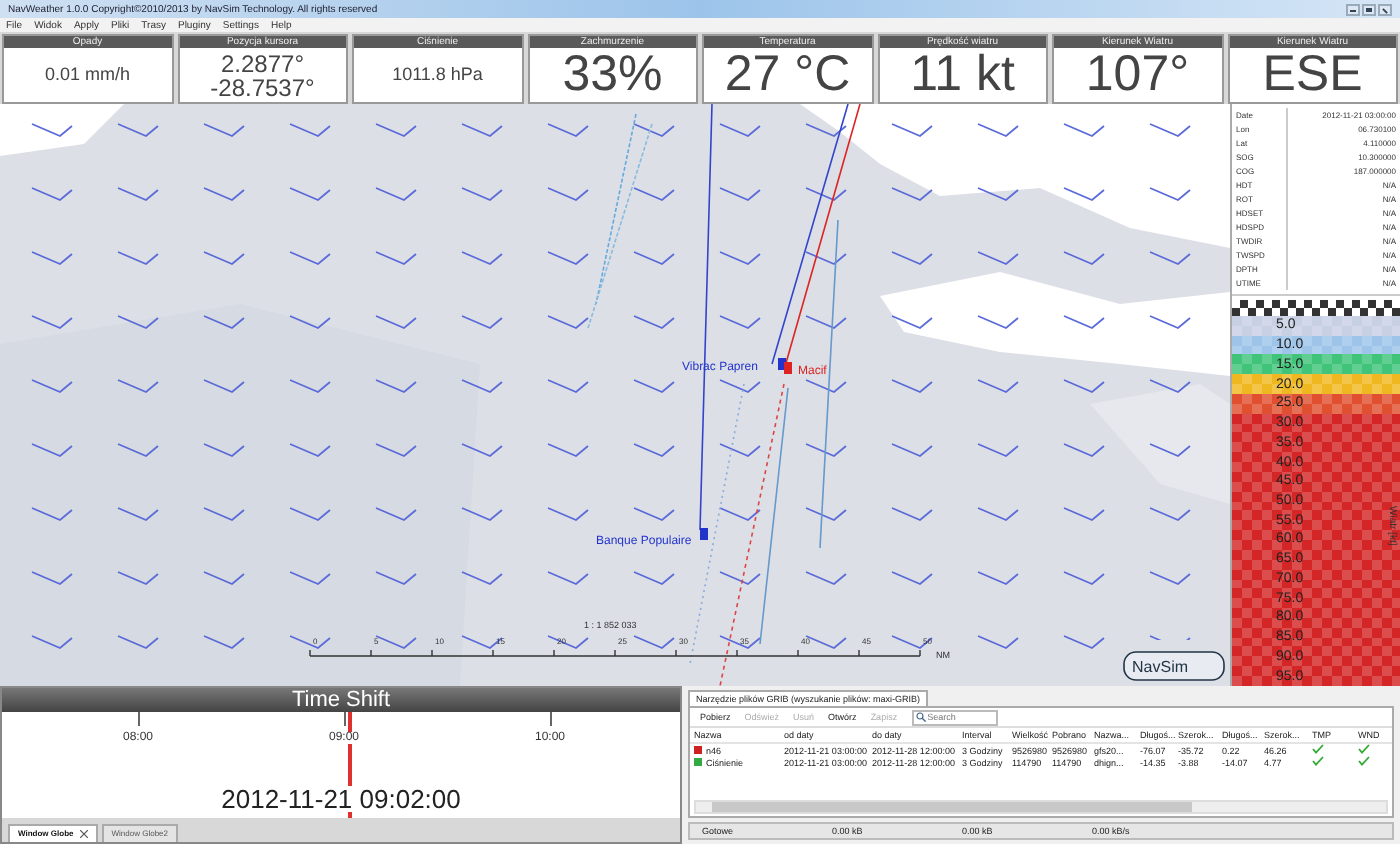 The width and height of the screenshot is (1400, 844). What do you see at coordinates (1369, 9) in the screenshot?
I see `maximize-button` at bounding box center [1369, 9].